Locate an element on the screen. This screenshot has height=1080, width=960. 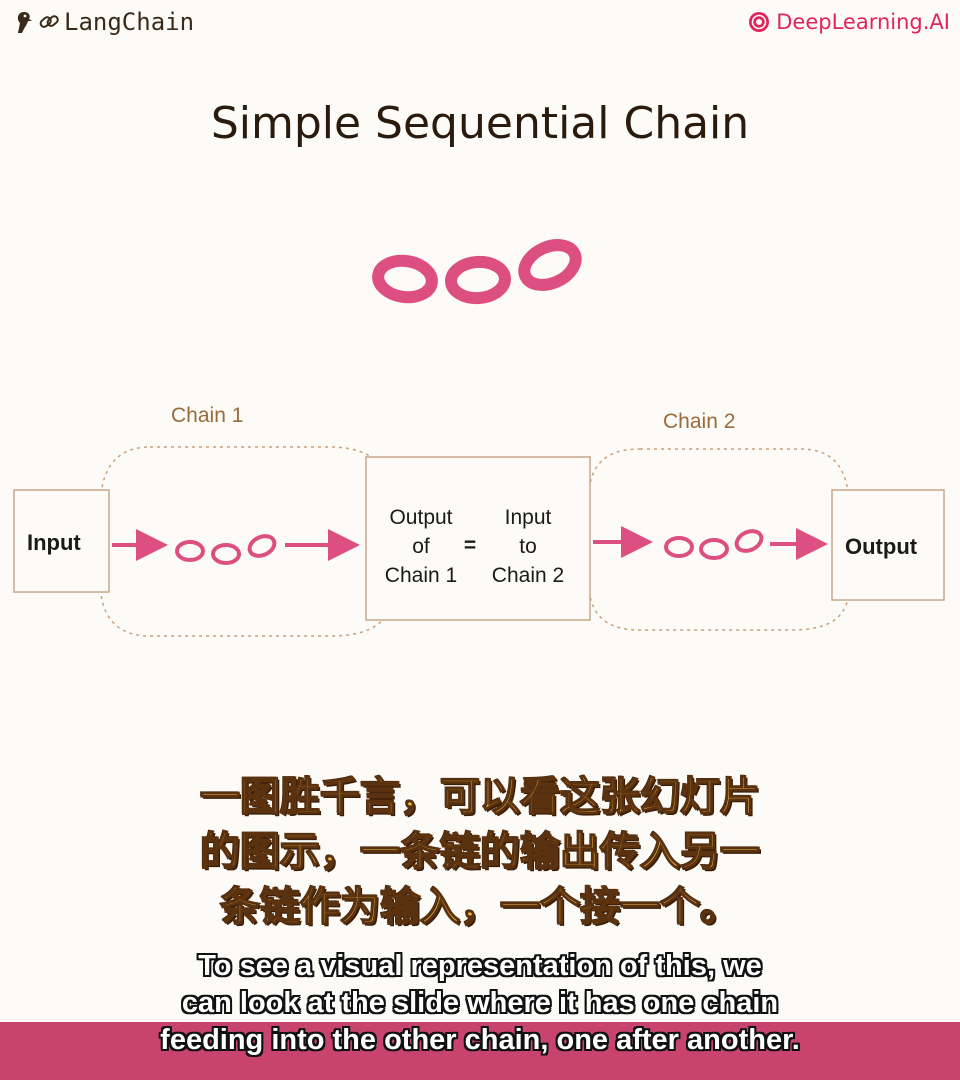
chain1-icon is located at coordinates (226, 549).